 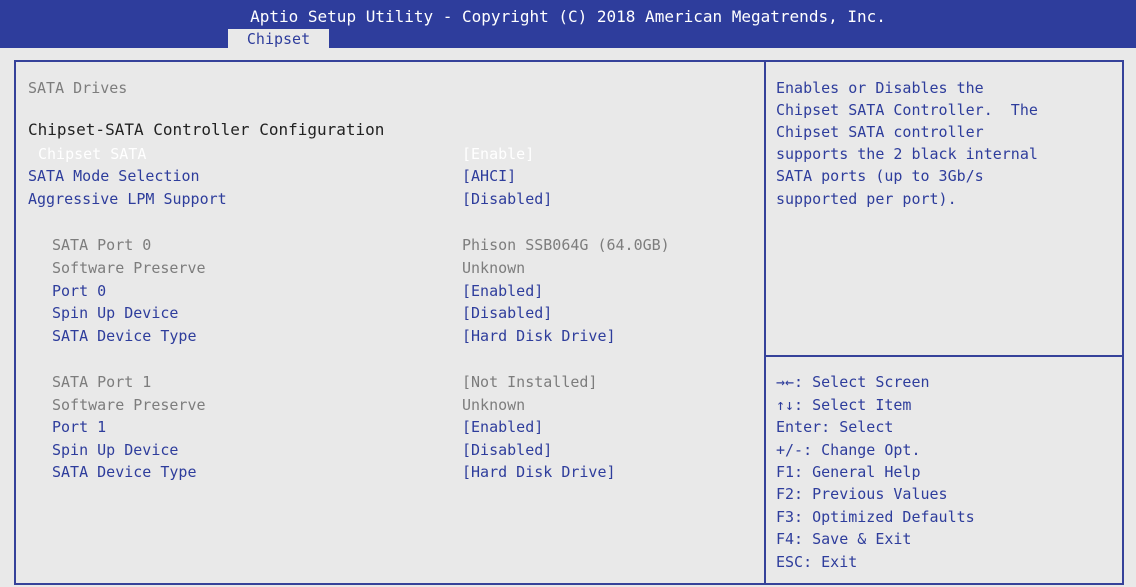 What do you see at coordinates (206, 129) in the screenshot?
I see `group-heading: Chipset-SATA Controller Configuration` at bounding box center [206, 129].